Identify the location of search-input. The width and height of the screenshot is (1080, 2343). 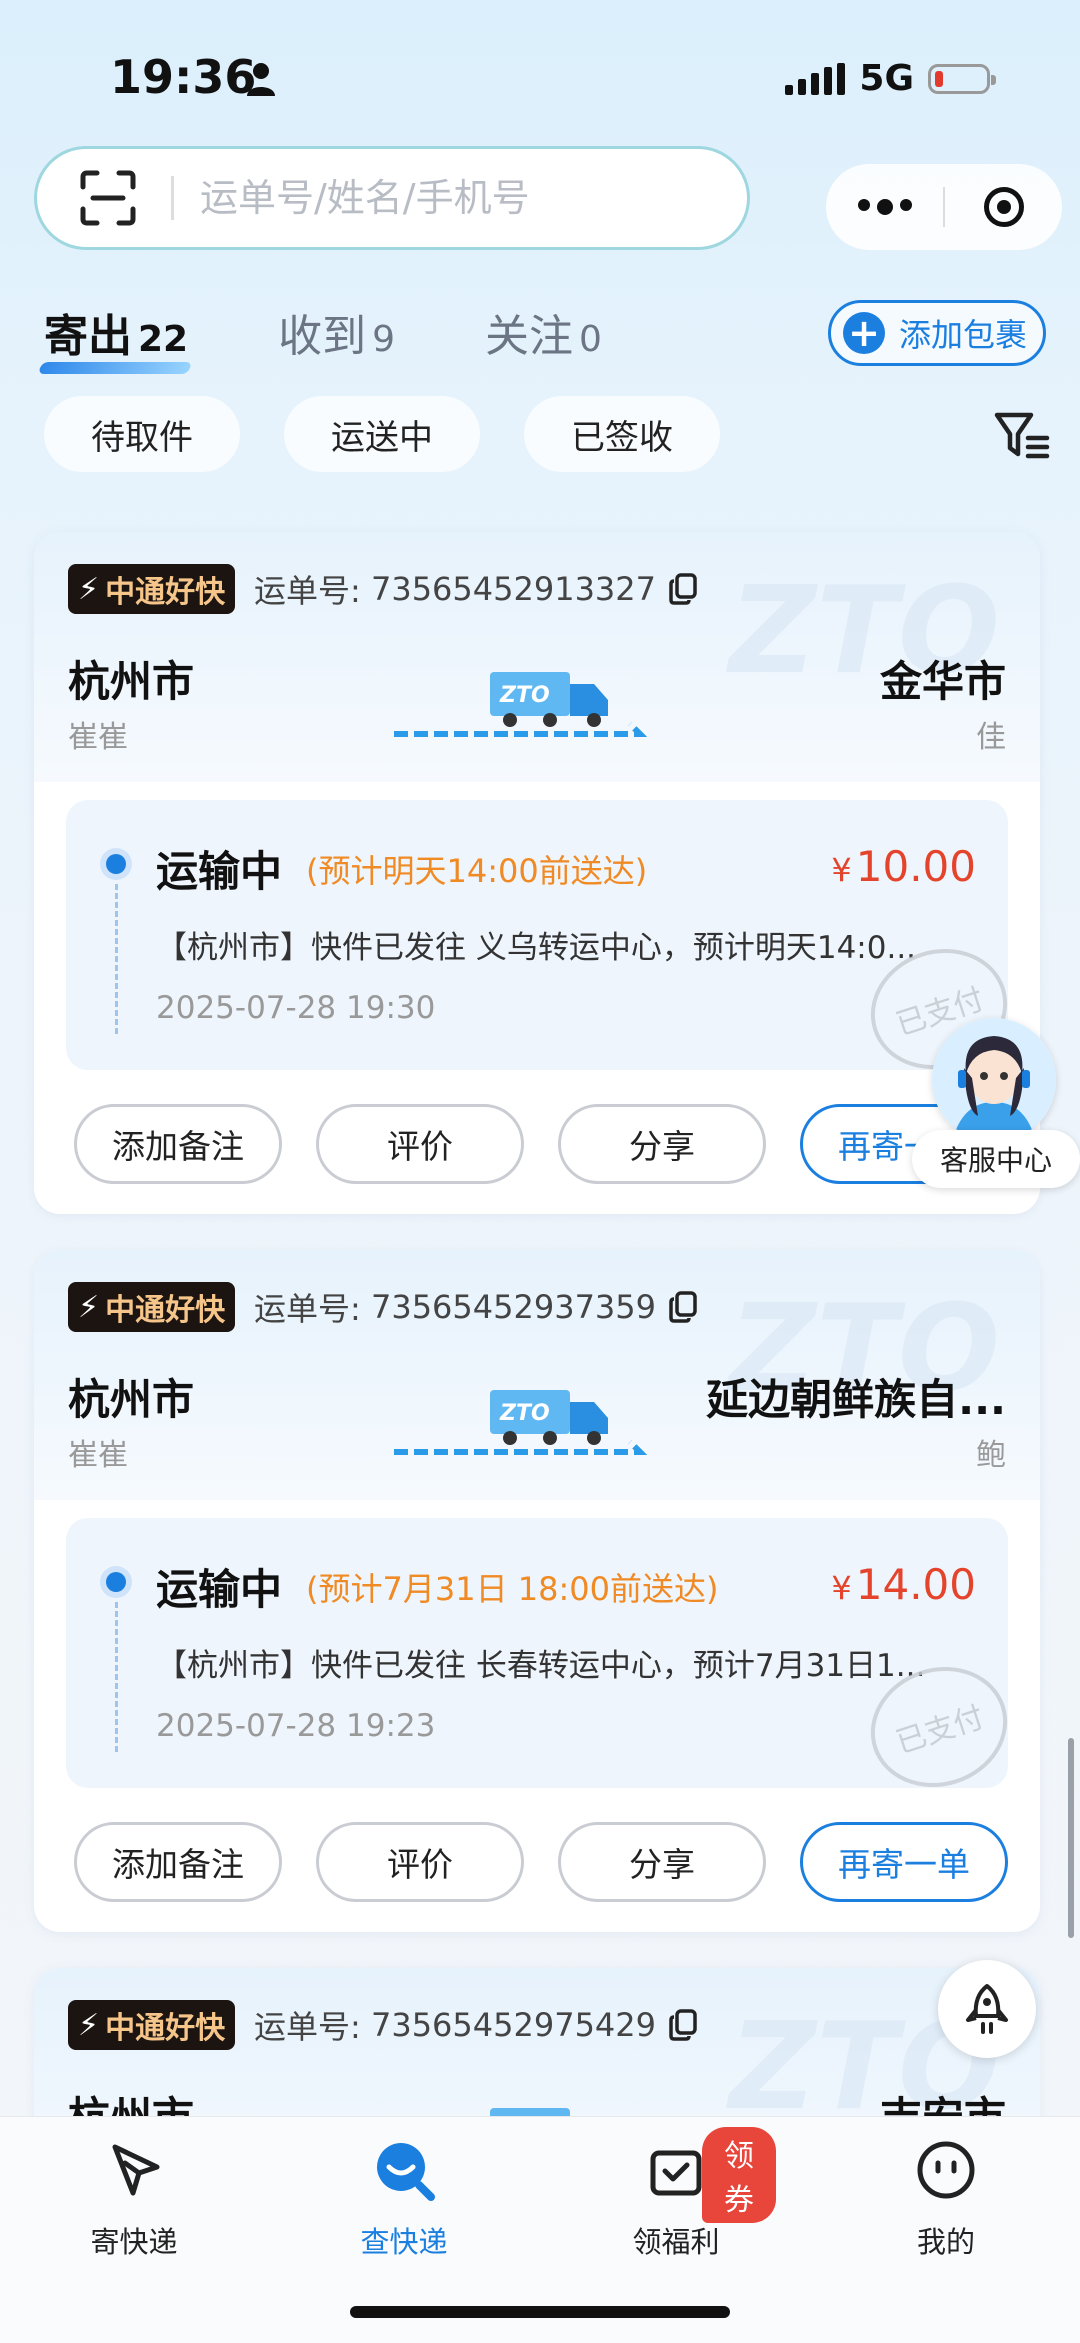
(460, 198).